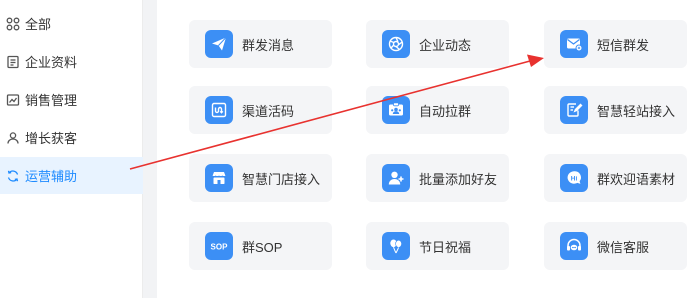 The height and width of the screenshot is (298, 699). I want to click on sidebar-item-label: 运营辅助, so click(51, 176).